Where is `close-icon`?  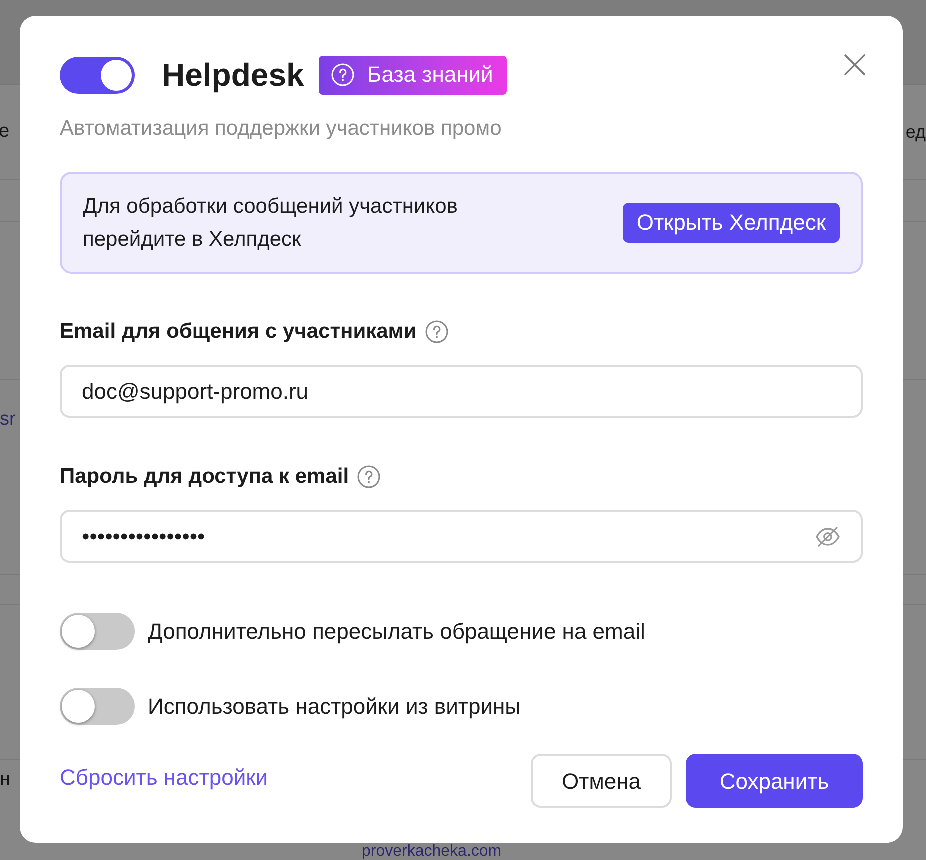 close-icon is located at coordinates (855, 65).